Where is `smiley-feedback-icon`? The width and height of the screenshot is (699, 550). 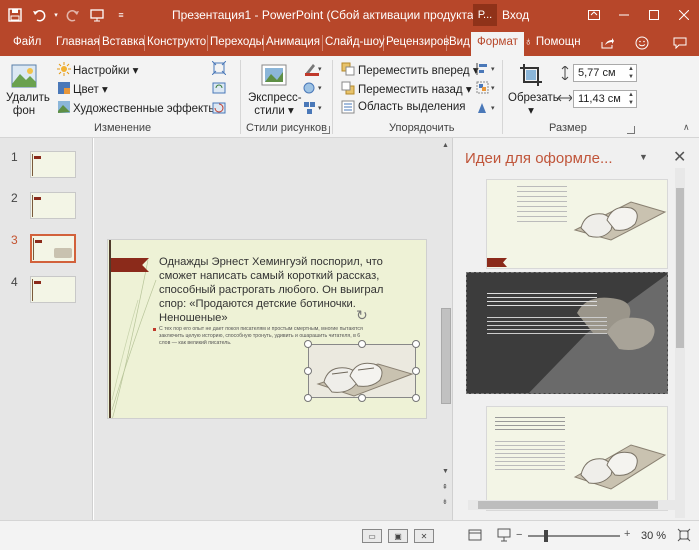 smiley-feedback-icon is located at coordinates (642, 43).